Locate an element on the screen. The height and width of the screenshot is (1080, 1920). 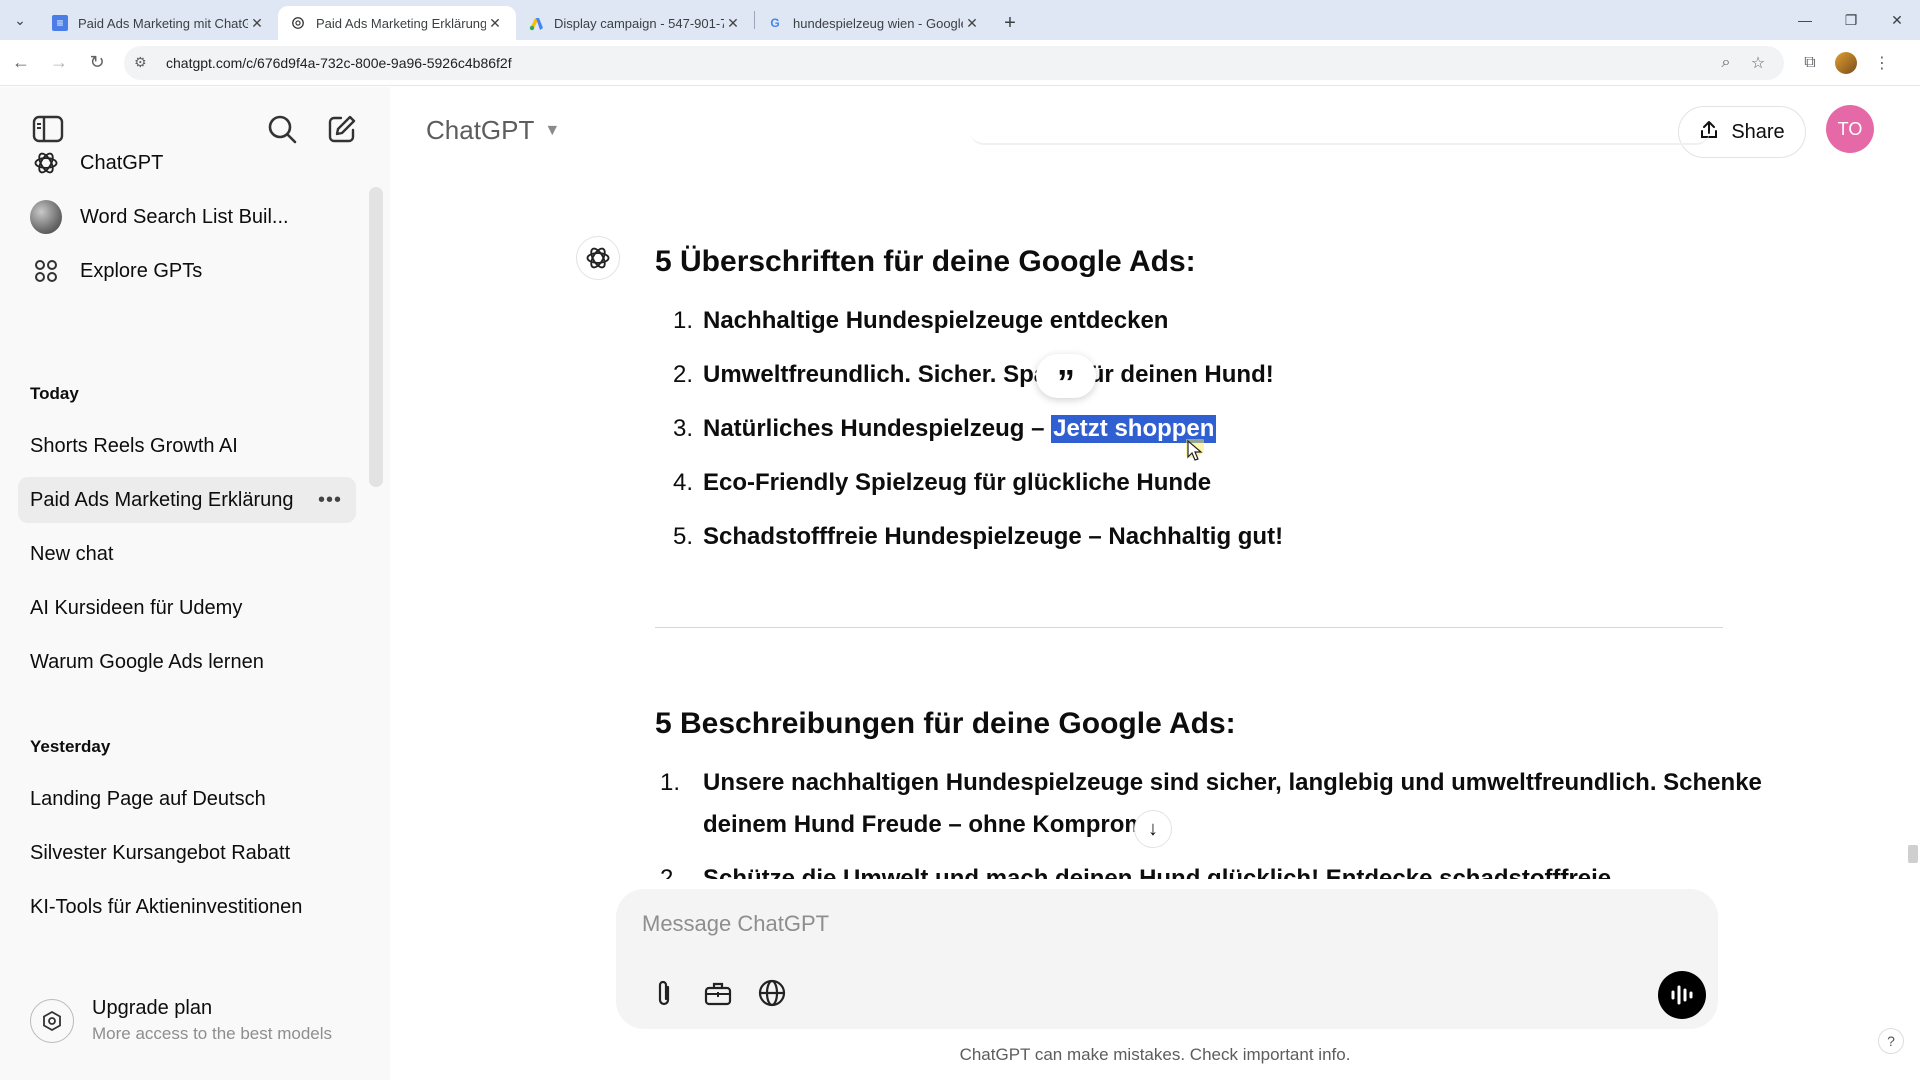
toolbar-right: ⧉ ⋮ is located at coordinates (1846, 63).